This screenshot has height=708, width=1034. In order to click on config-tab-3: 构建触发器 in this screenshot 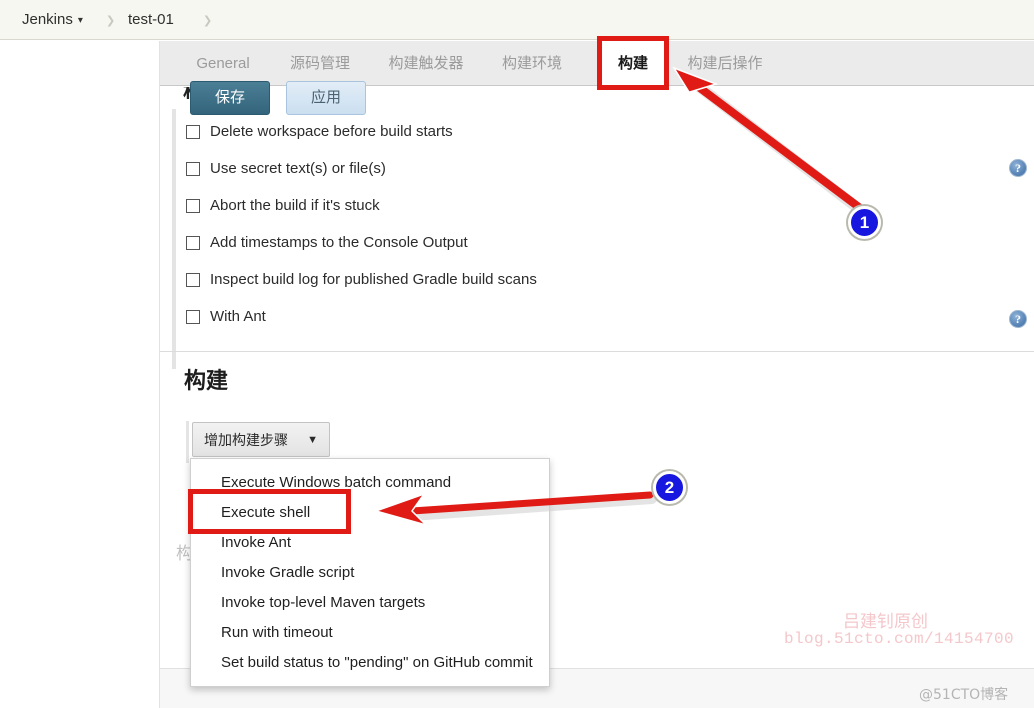, I will do `click(426, 63)`.